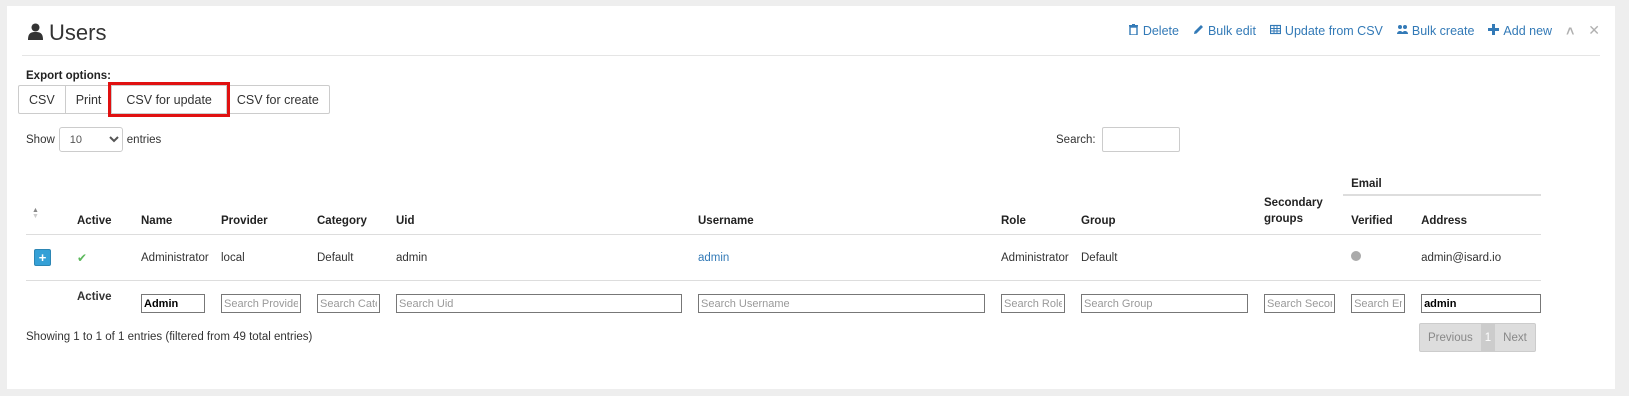 This screenshot has width=1629, height=396. Describe the element at coordinates (1488, 337) in the screenshot. I see `page-1-button: 1` at that location.